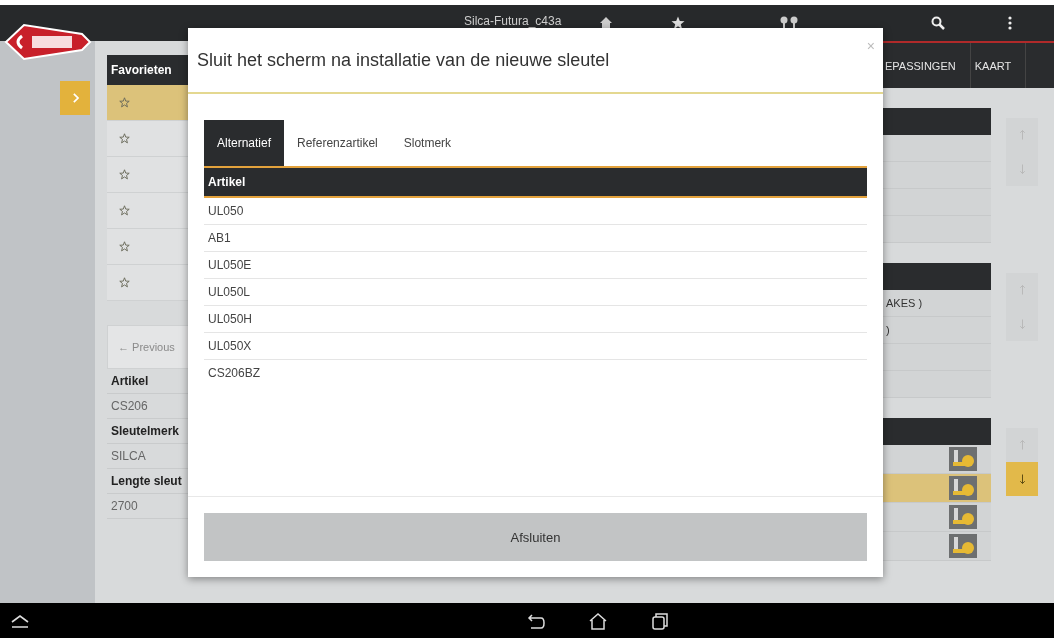  Describe the element at coordinates (535, 211) in the screenshot. I see `table-row: UL050` at that location.